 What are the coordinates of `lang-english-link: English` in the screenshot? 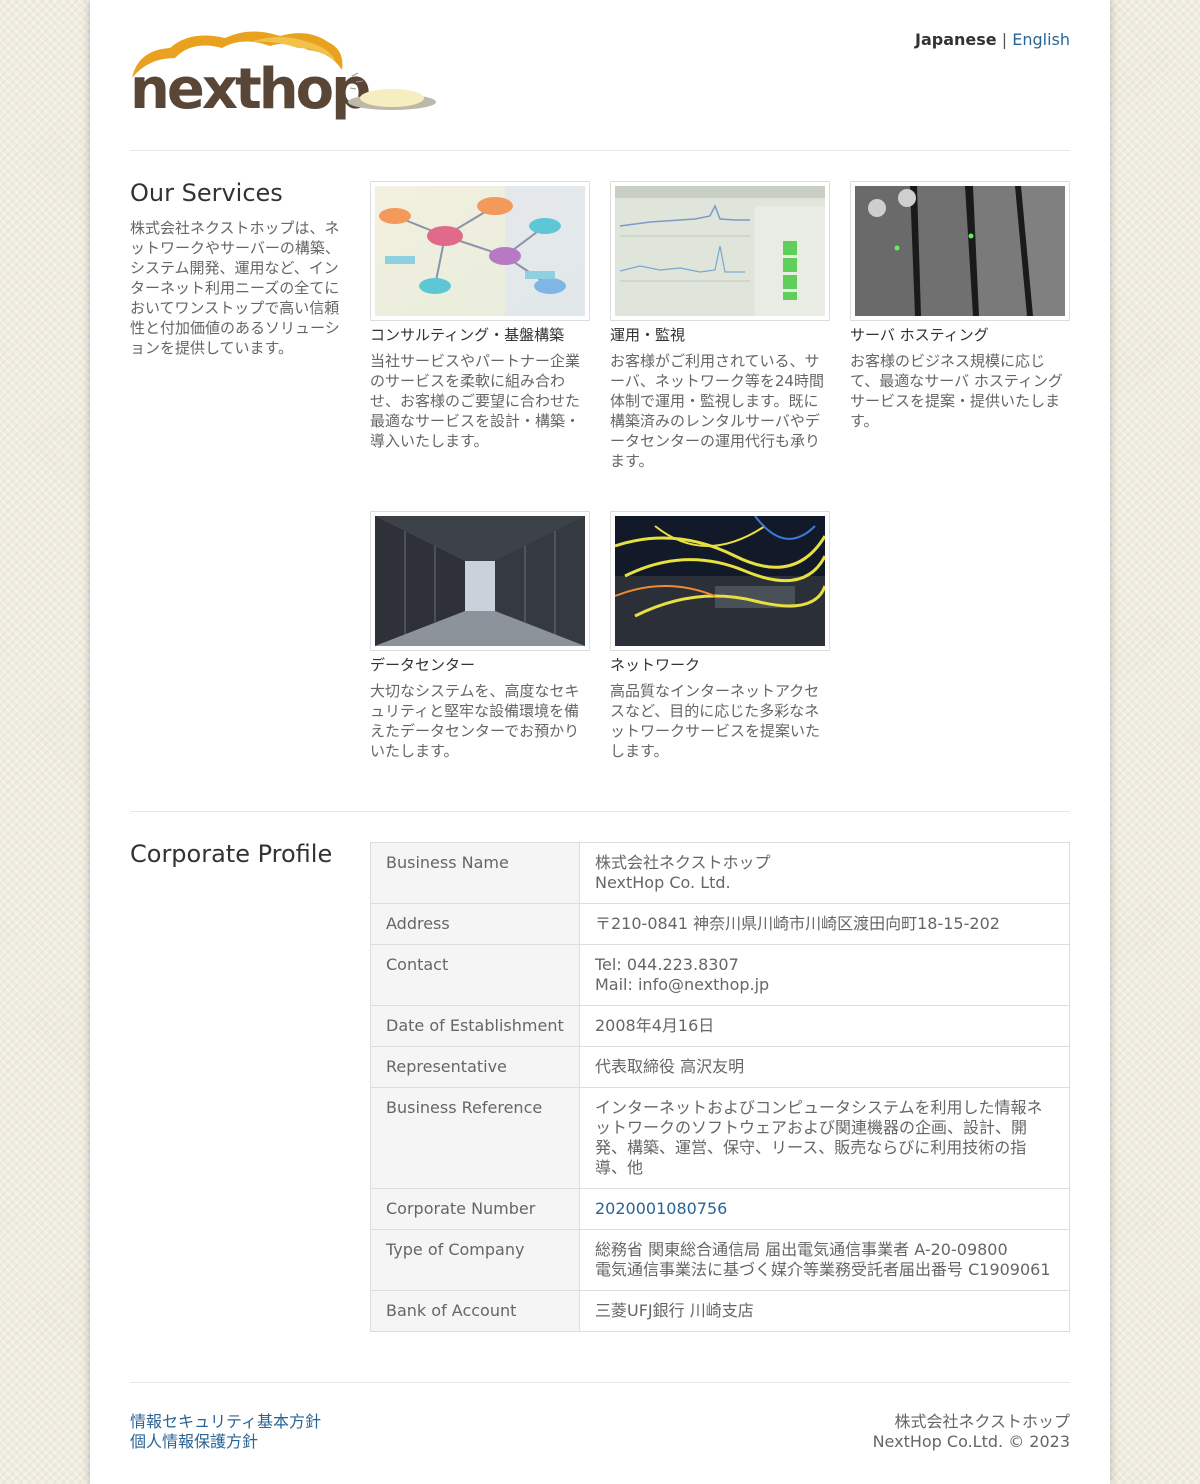 It's located at (1041, 39).